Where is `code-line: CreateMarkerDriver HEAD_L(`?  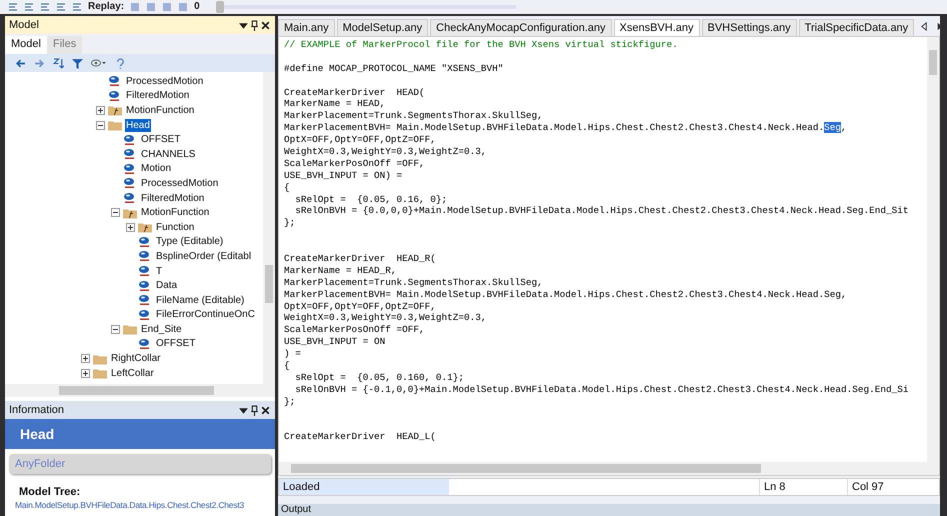
code-line: CreateMarkerDriver HEAD_L( is located at coordinates (360, 437).